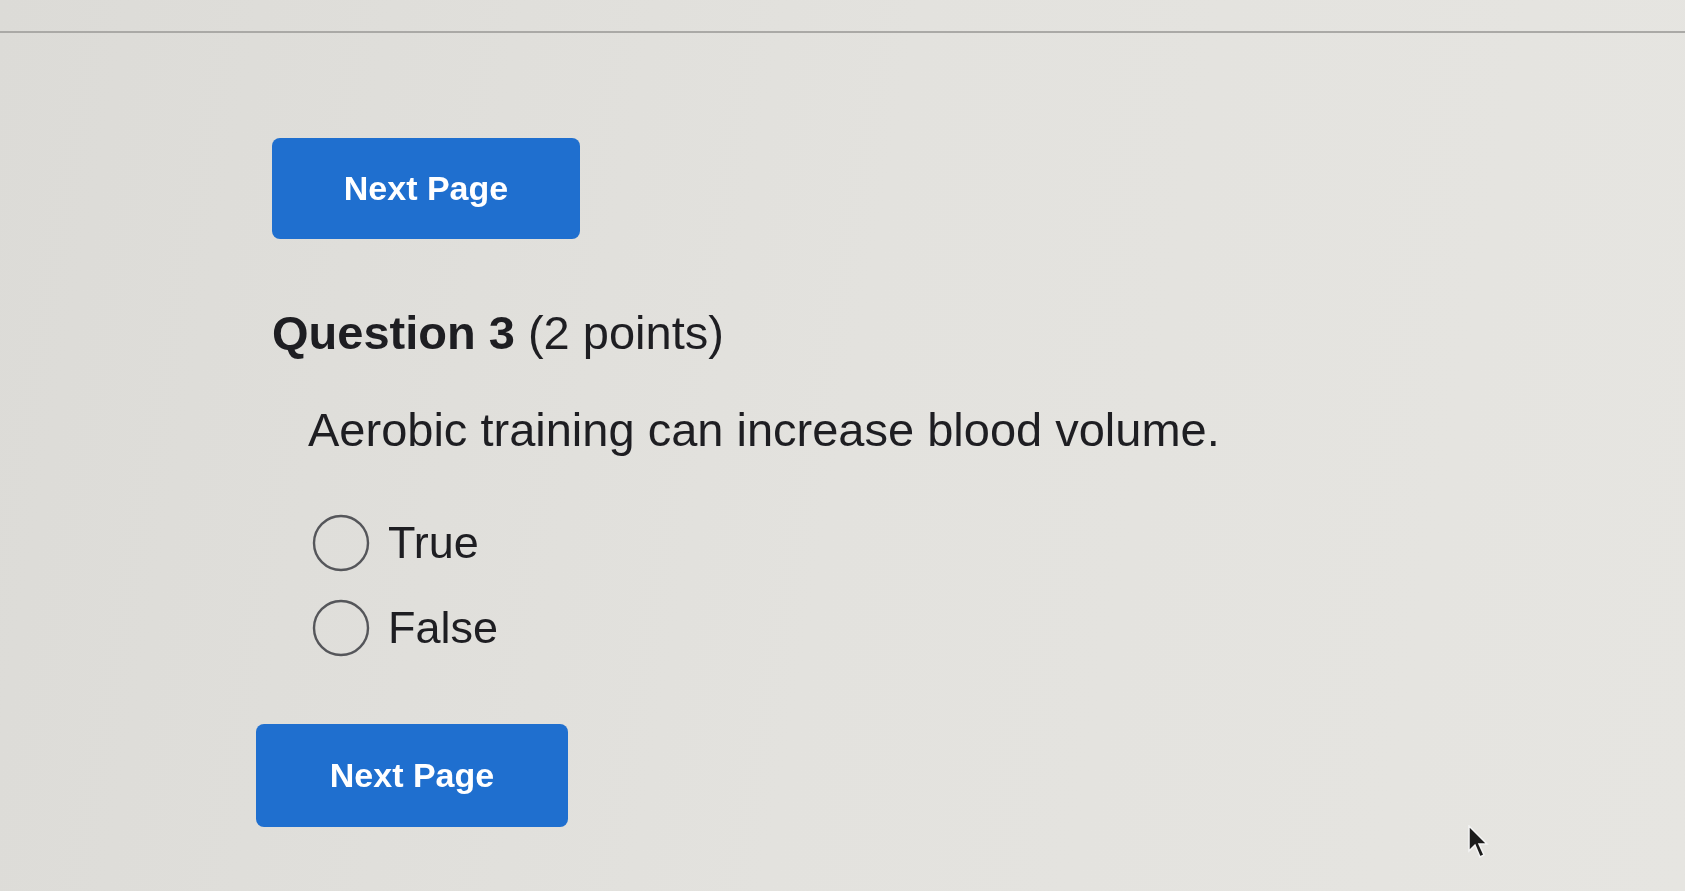 The image size is (1685, 891). Describe the element at coordinates (1479, 842) in the screenshot. I see `cursor-icon` at that location.